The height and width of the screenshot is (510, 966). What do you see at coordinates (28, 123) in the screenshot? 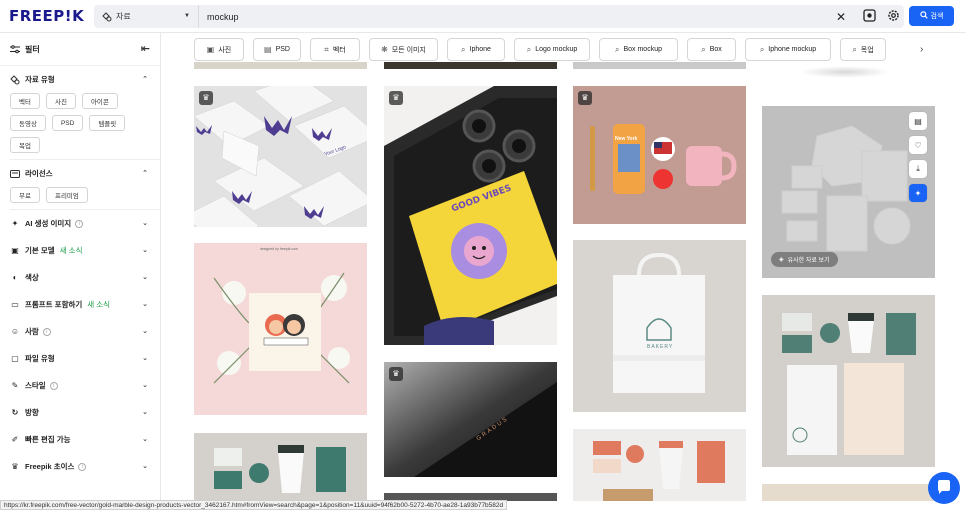
I see `asset-type-chip: 동영상` at bounding box center [28, 123].